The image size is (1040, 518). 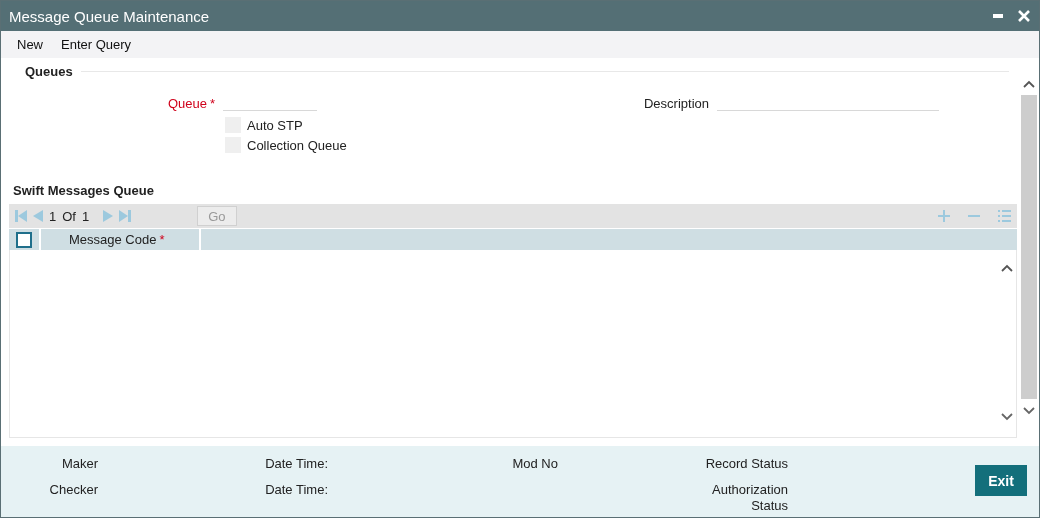 What do you see at coordinates (53, 216) in the screenshot?
I see `page-number: 1` at bounding box center [53, 216].